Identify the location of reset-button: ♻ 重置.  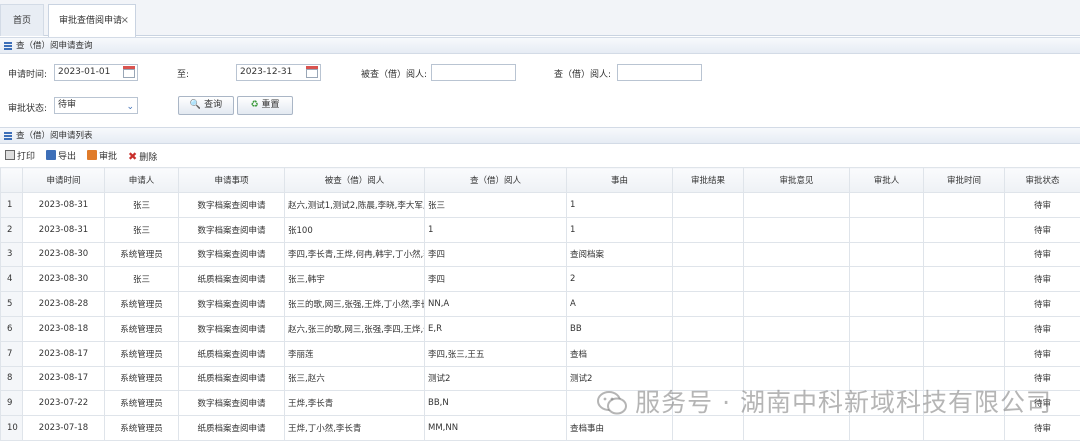
(265, 105).